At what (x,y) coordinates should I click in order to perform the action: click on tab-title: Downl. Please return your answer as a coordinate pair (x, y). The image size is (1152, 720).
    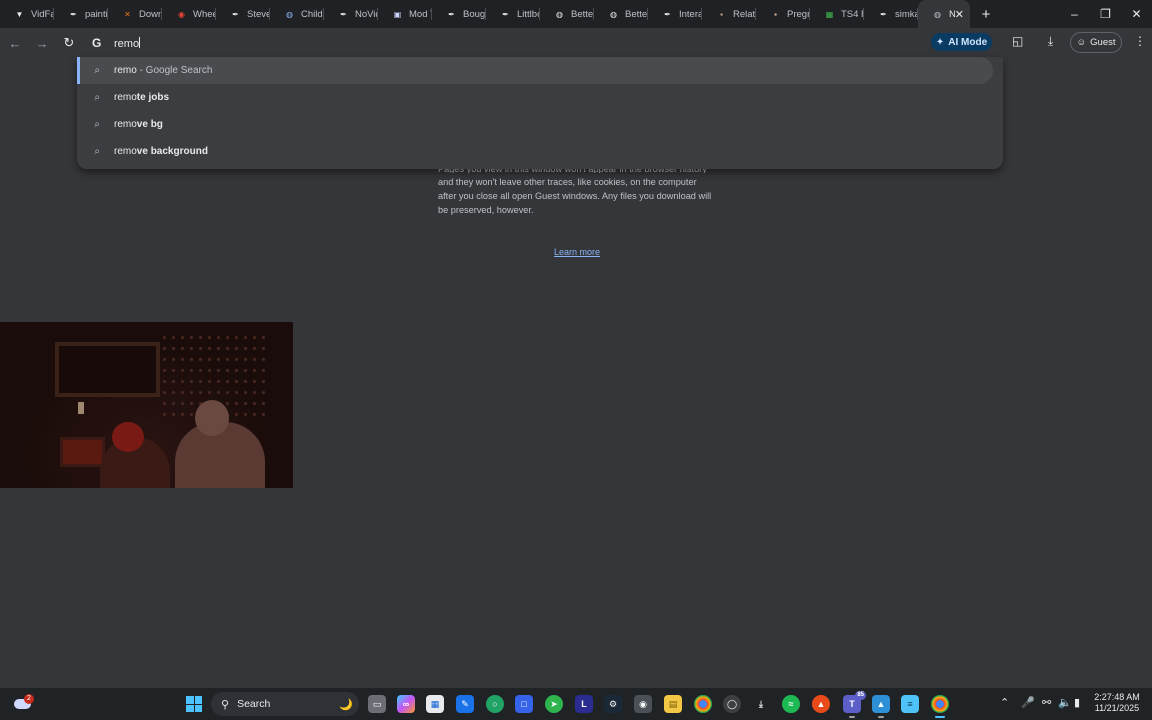
    Looking at the image, I should click on (150, 14).